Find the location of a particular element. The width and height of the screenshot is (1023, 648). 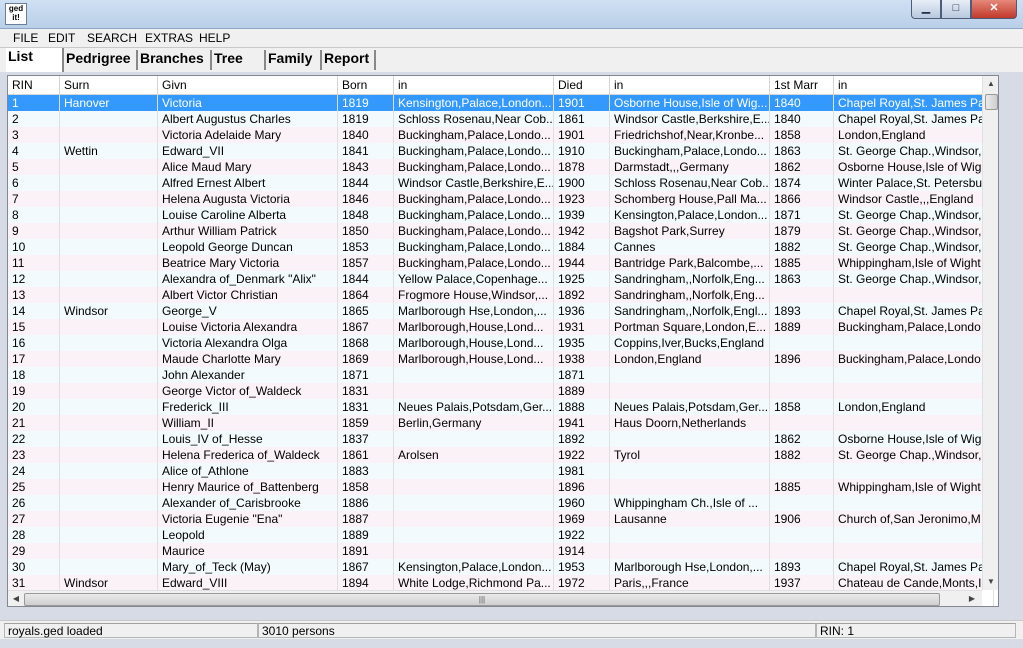

cell-marr-place: St. George Chap.,Windsor,, is located at coordinates (914, 279).